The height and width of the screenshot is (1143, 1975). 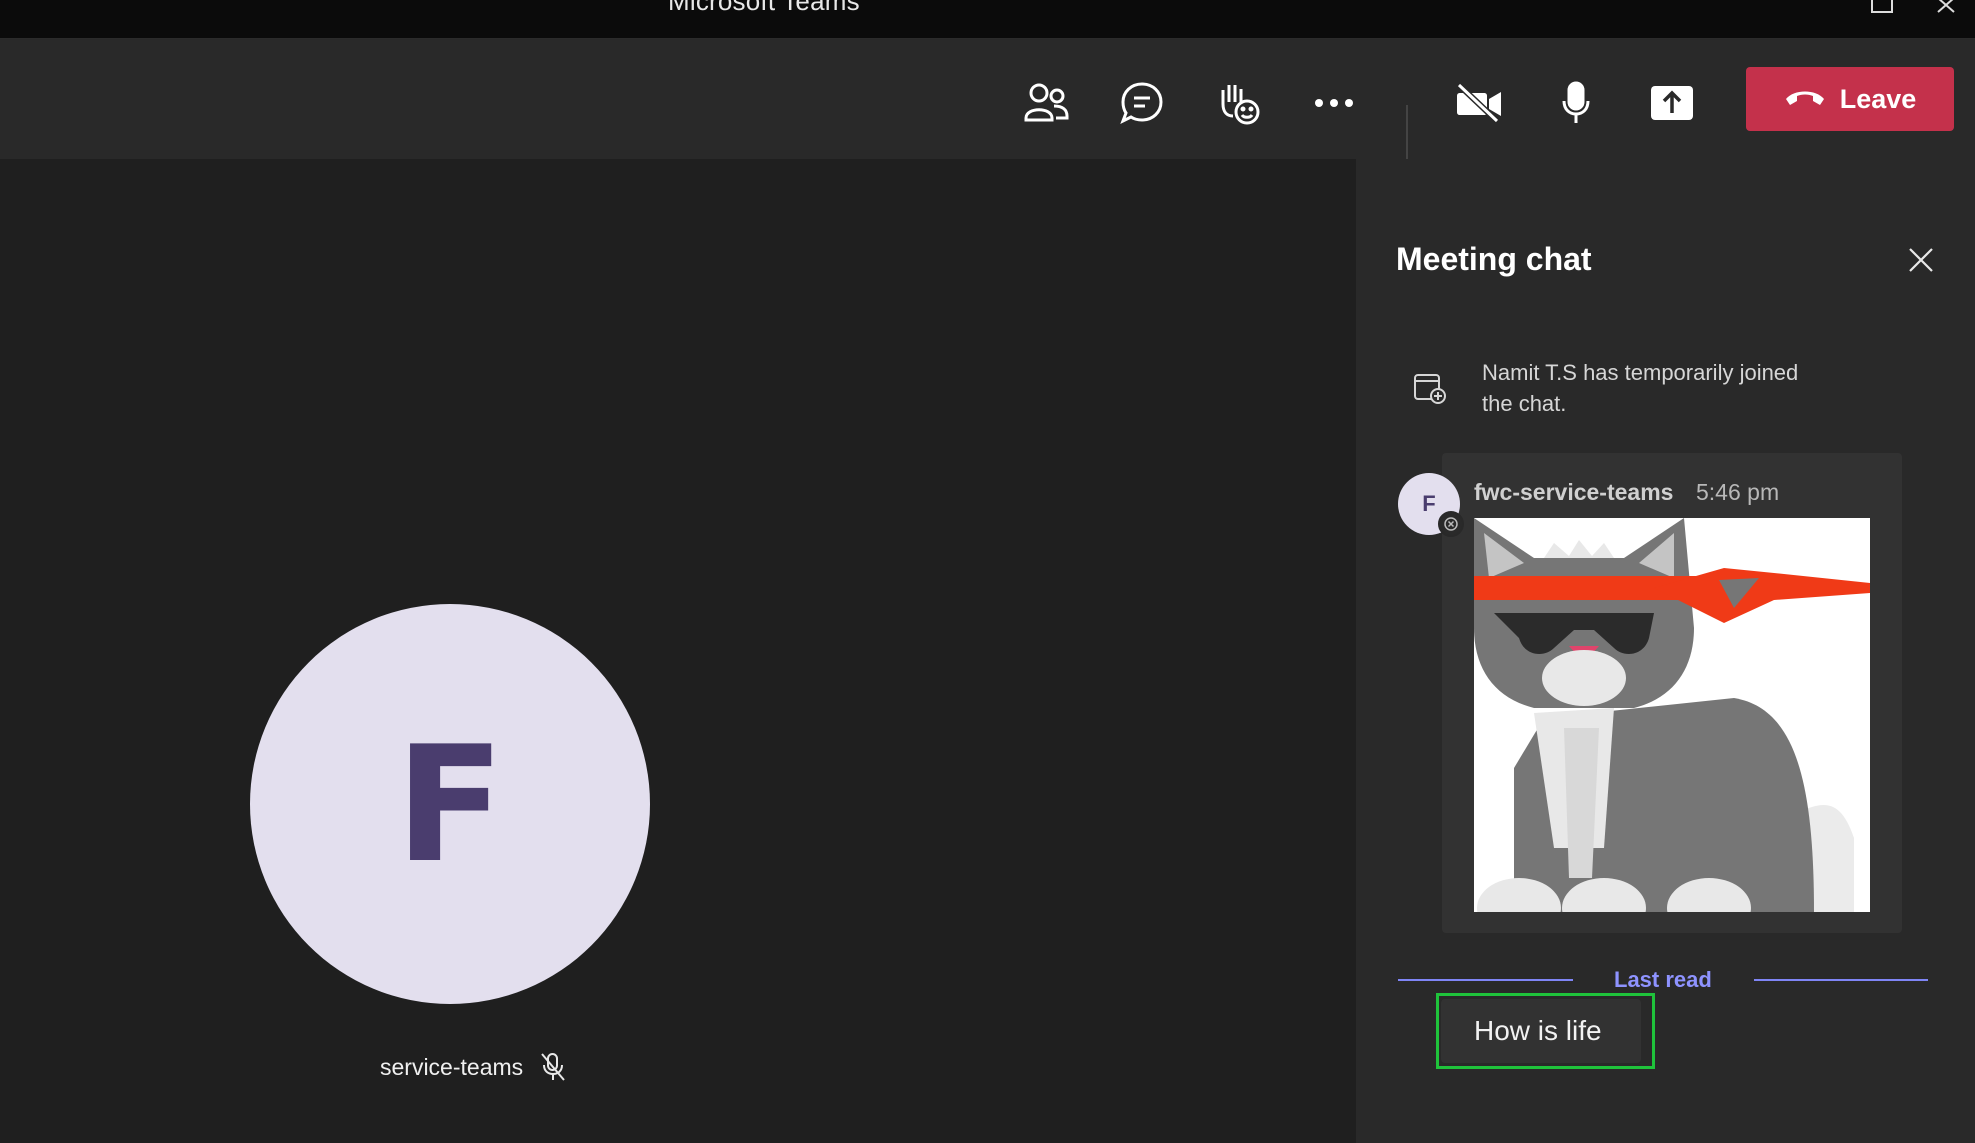 What do you see at coordinates (1950, 10) in the screenshot?
I see `close-window-button` at bounding box center [1950, 10].